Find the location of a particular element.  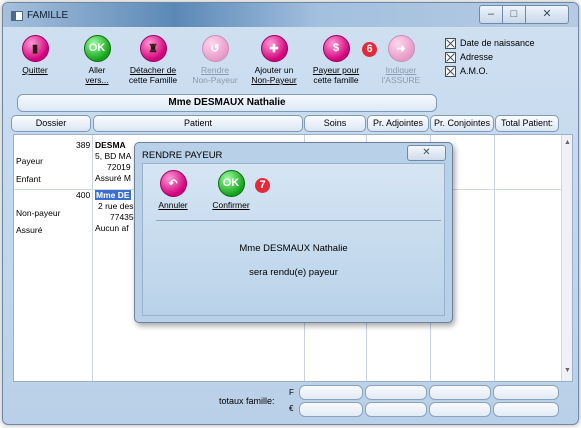

window-title: FAMILLE is located at coordinates (48, 15).